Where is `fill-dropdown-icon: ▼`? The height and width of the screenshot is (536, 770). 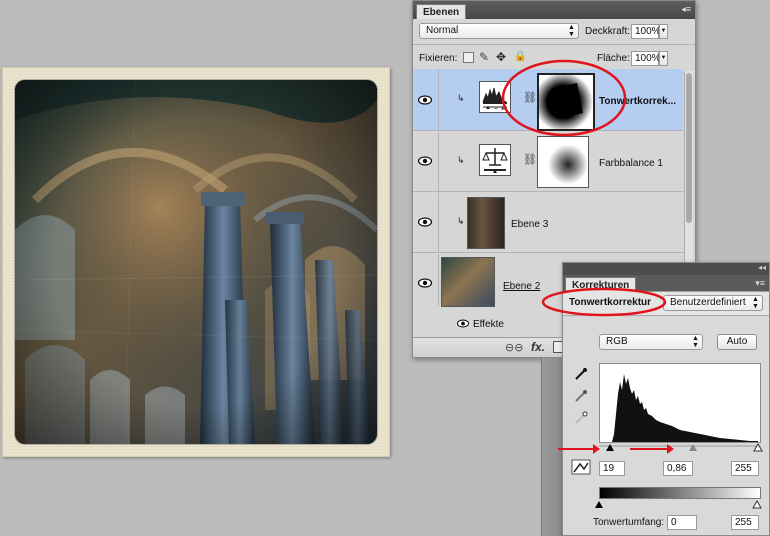 fill-dropdown-icon: ▼ is located at coordinates (663, 58).